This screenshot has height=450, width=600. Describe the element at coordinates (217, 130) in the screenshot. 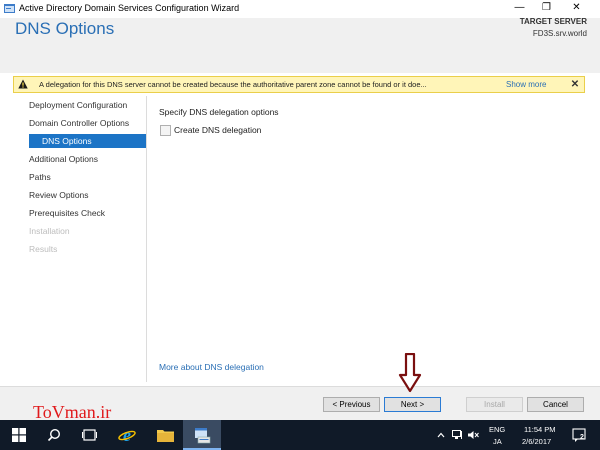

I see `create-dns-delegation-label: Create DNS delegation` at that location.